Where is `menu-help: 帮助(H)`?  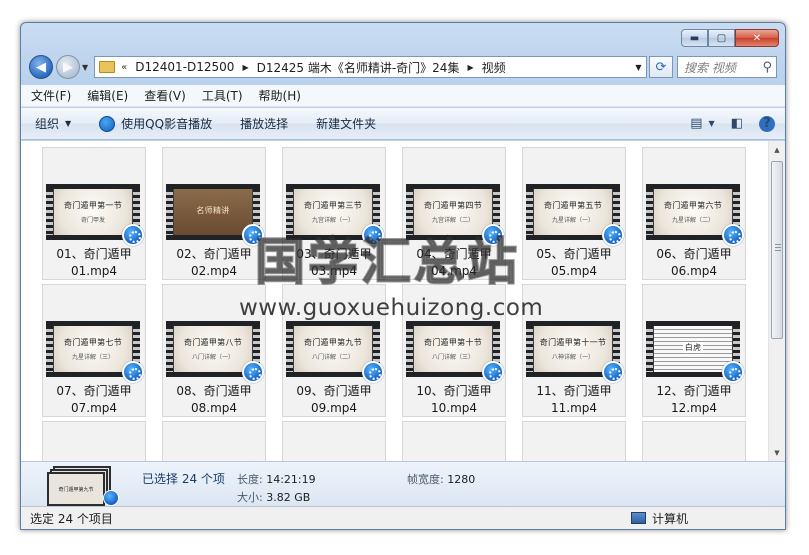
menu-help: 帮助(H) is located at coordinates (280, 95).